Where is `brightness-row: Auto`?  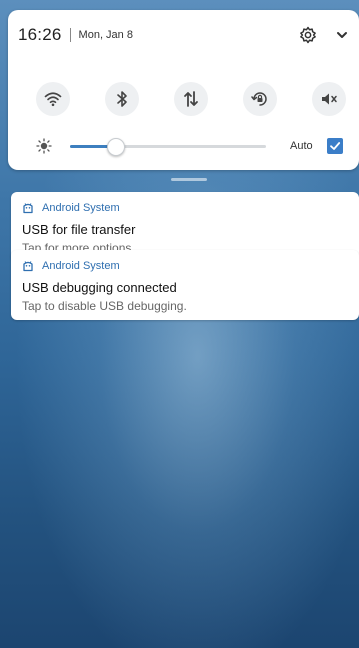 brightness-row: Auto is located at coordinates (192, 146).